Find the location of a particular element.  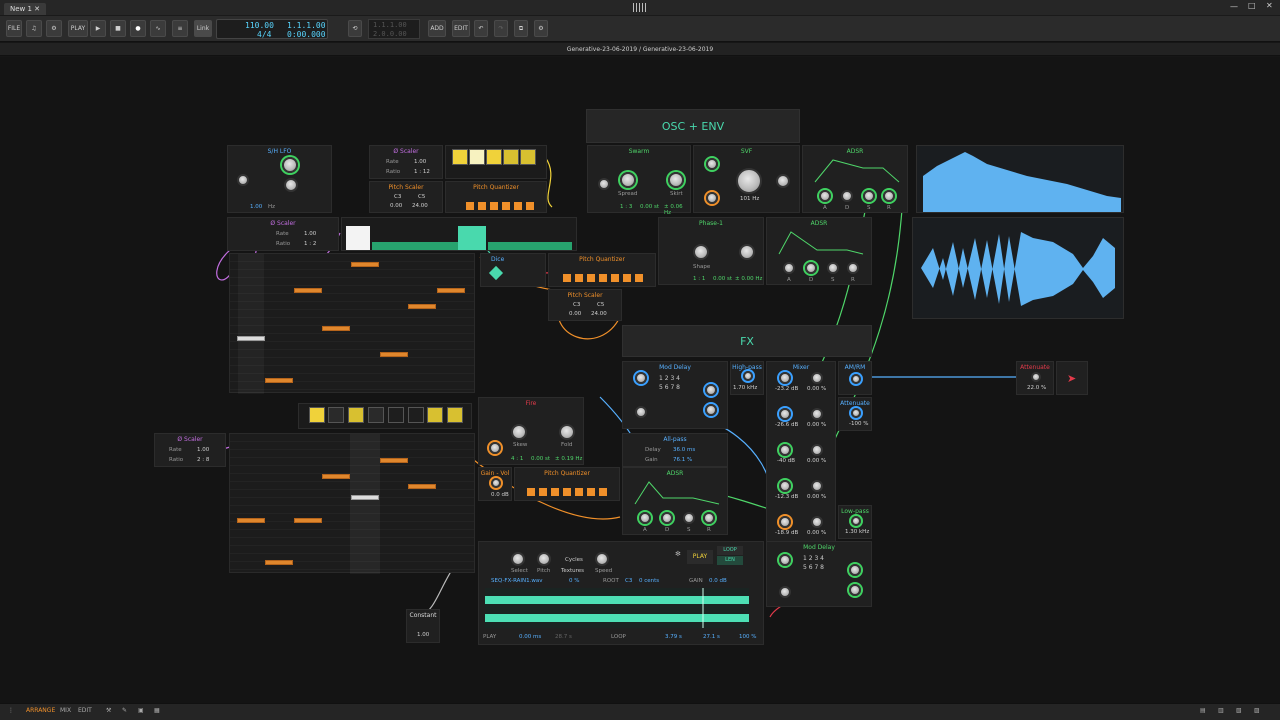

fire-ratio: 4 : 1 is located at coordinates (517, 459).